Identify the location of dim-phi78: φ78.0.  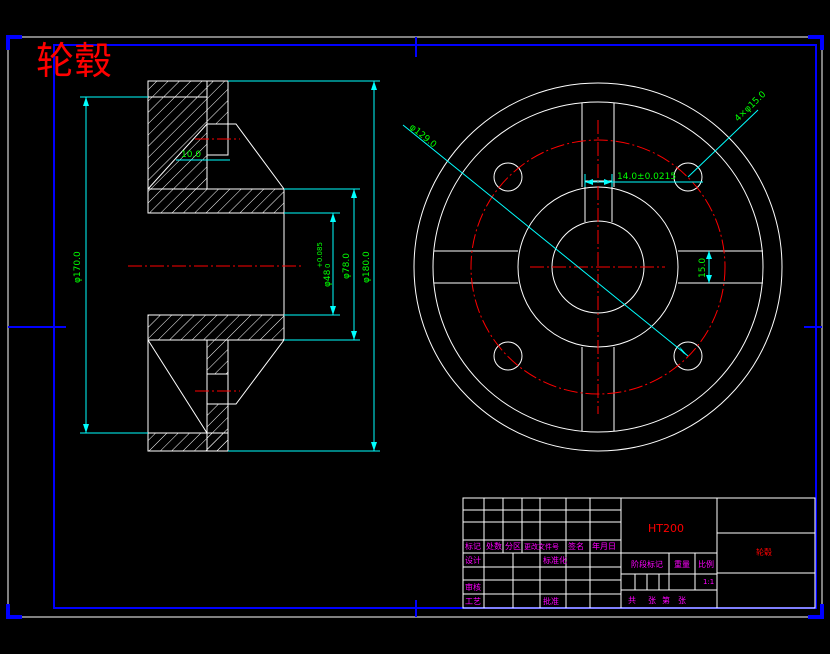
(347, 266).